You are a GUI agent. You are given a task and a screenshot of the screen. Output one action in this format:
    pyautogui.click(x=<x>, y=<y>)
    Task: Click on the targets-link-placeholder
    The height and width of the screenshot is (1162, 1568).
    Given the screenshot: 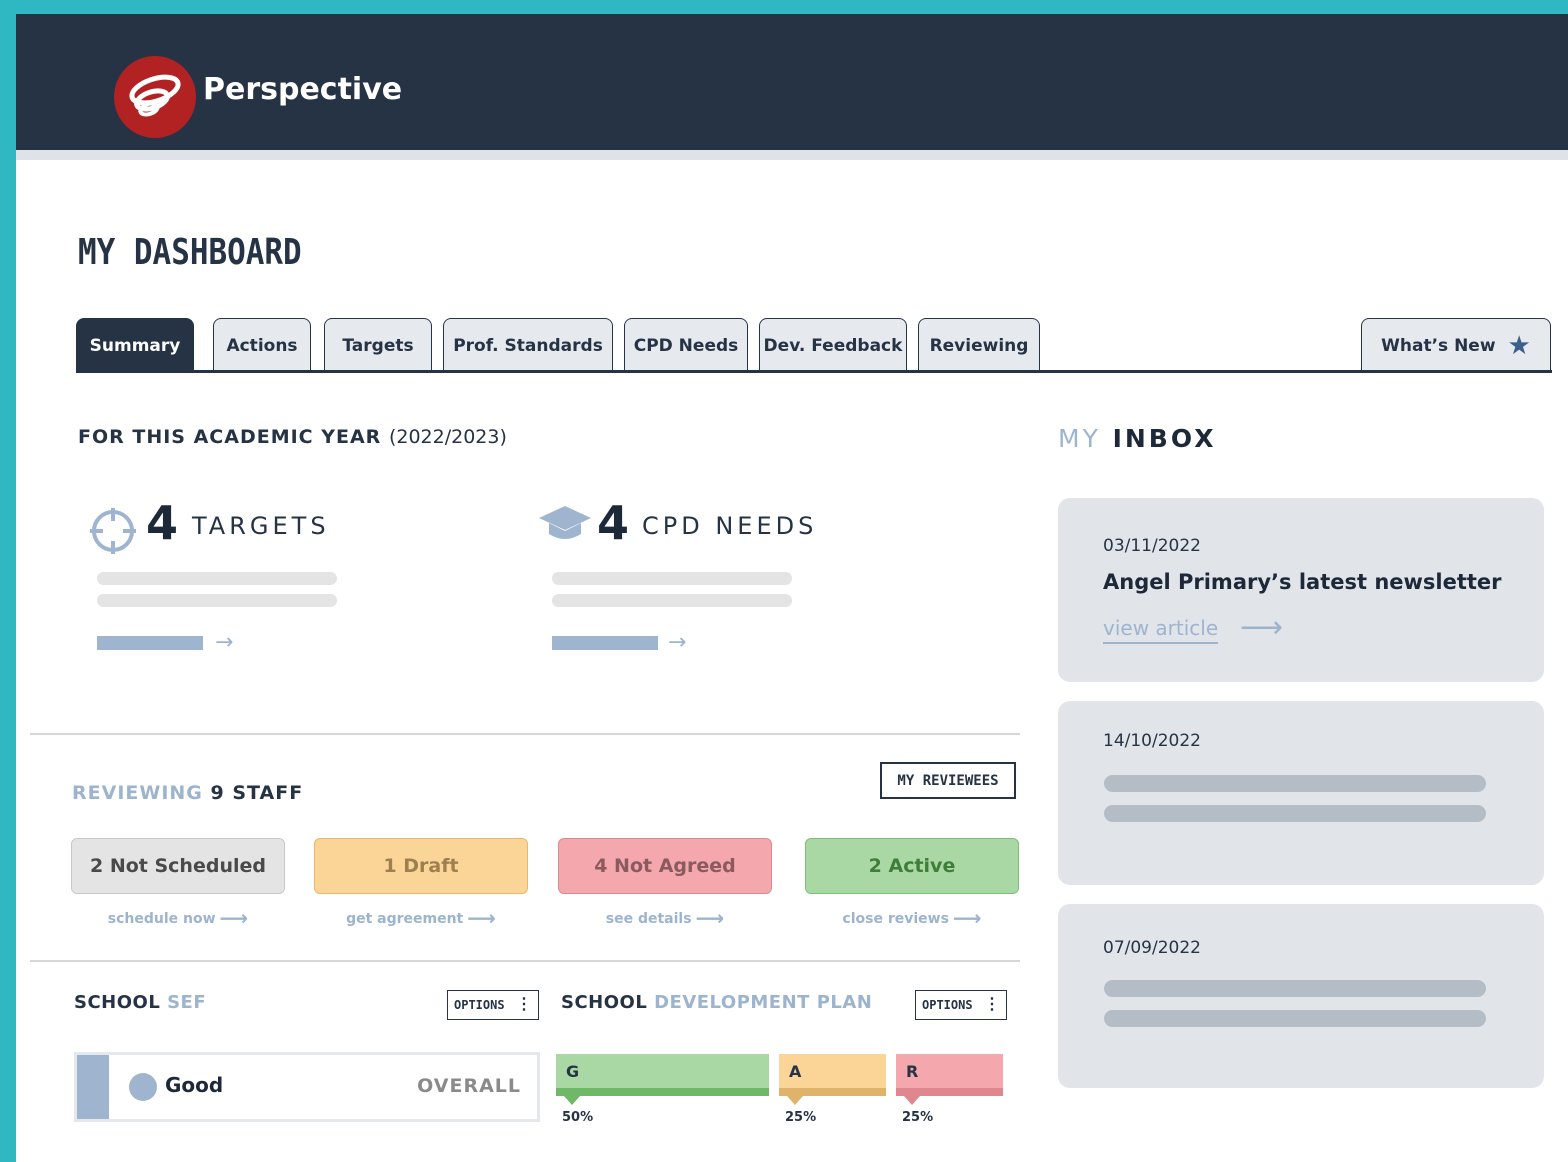 What is the action you would take?
    pyautogui.click(x=150, y=643)
    